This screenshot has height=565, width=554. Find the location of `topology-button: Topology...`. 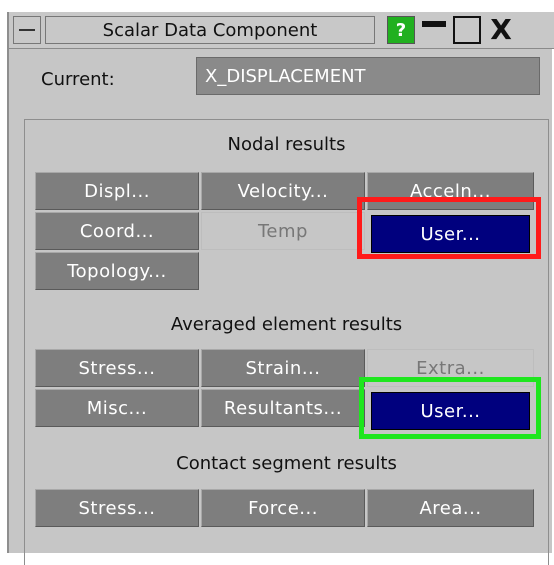

topology-button: Topology... is located at coordinates (117, 271).